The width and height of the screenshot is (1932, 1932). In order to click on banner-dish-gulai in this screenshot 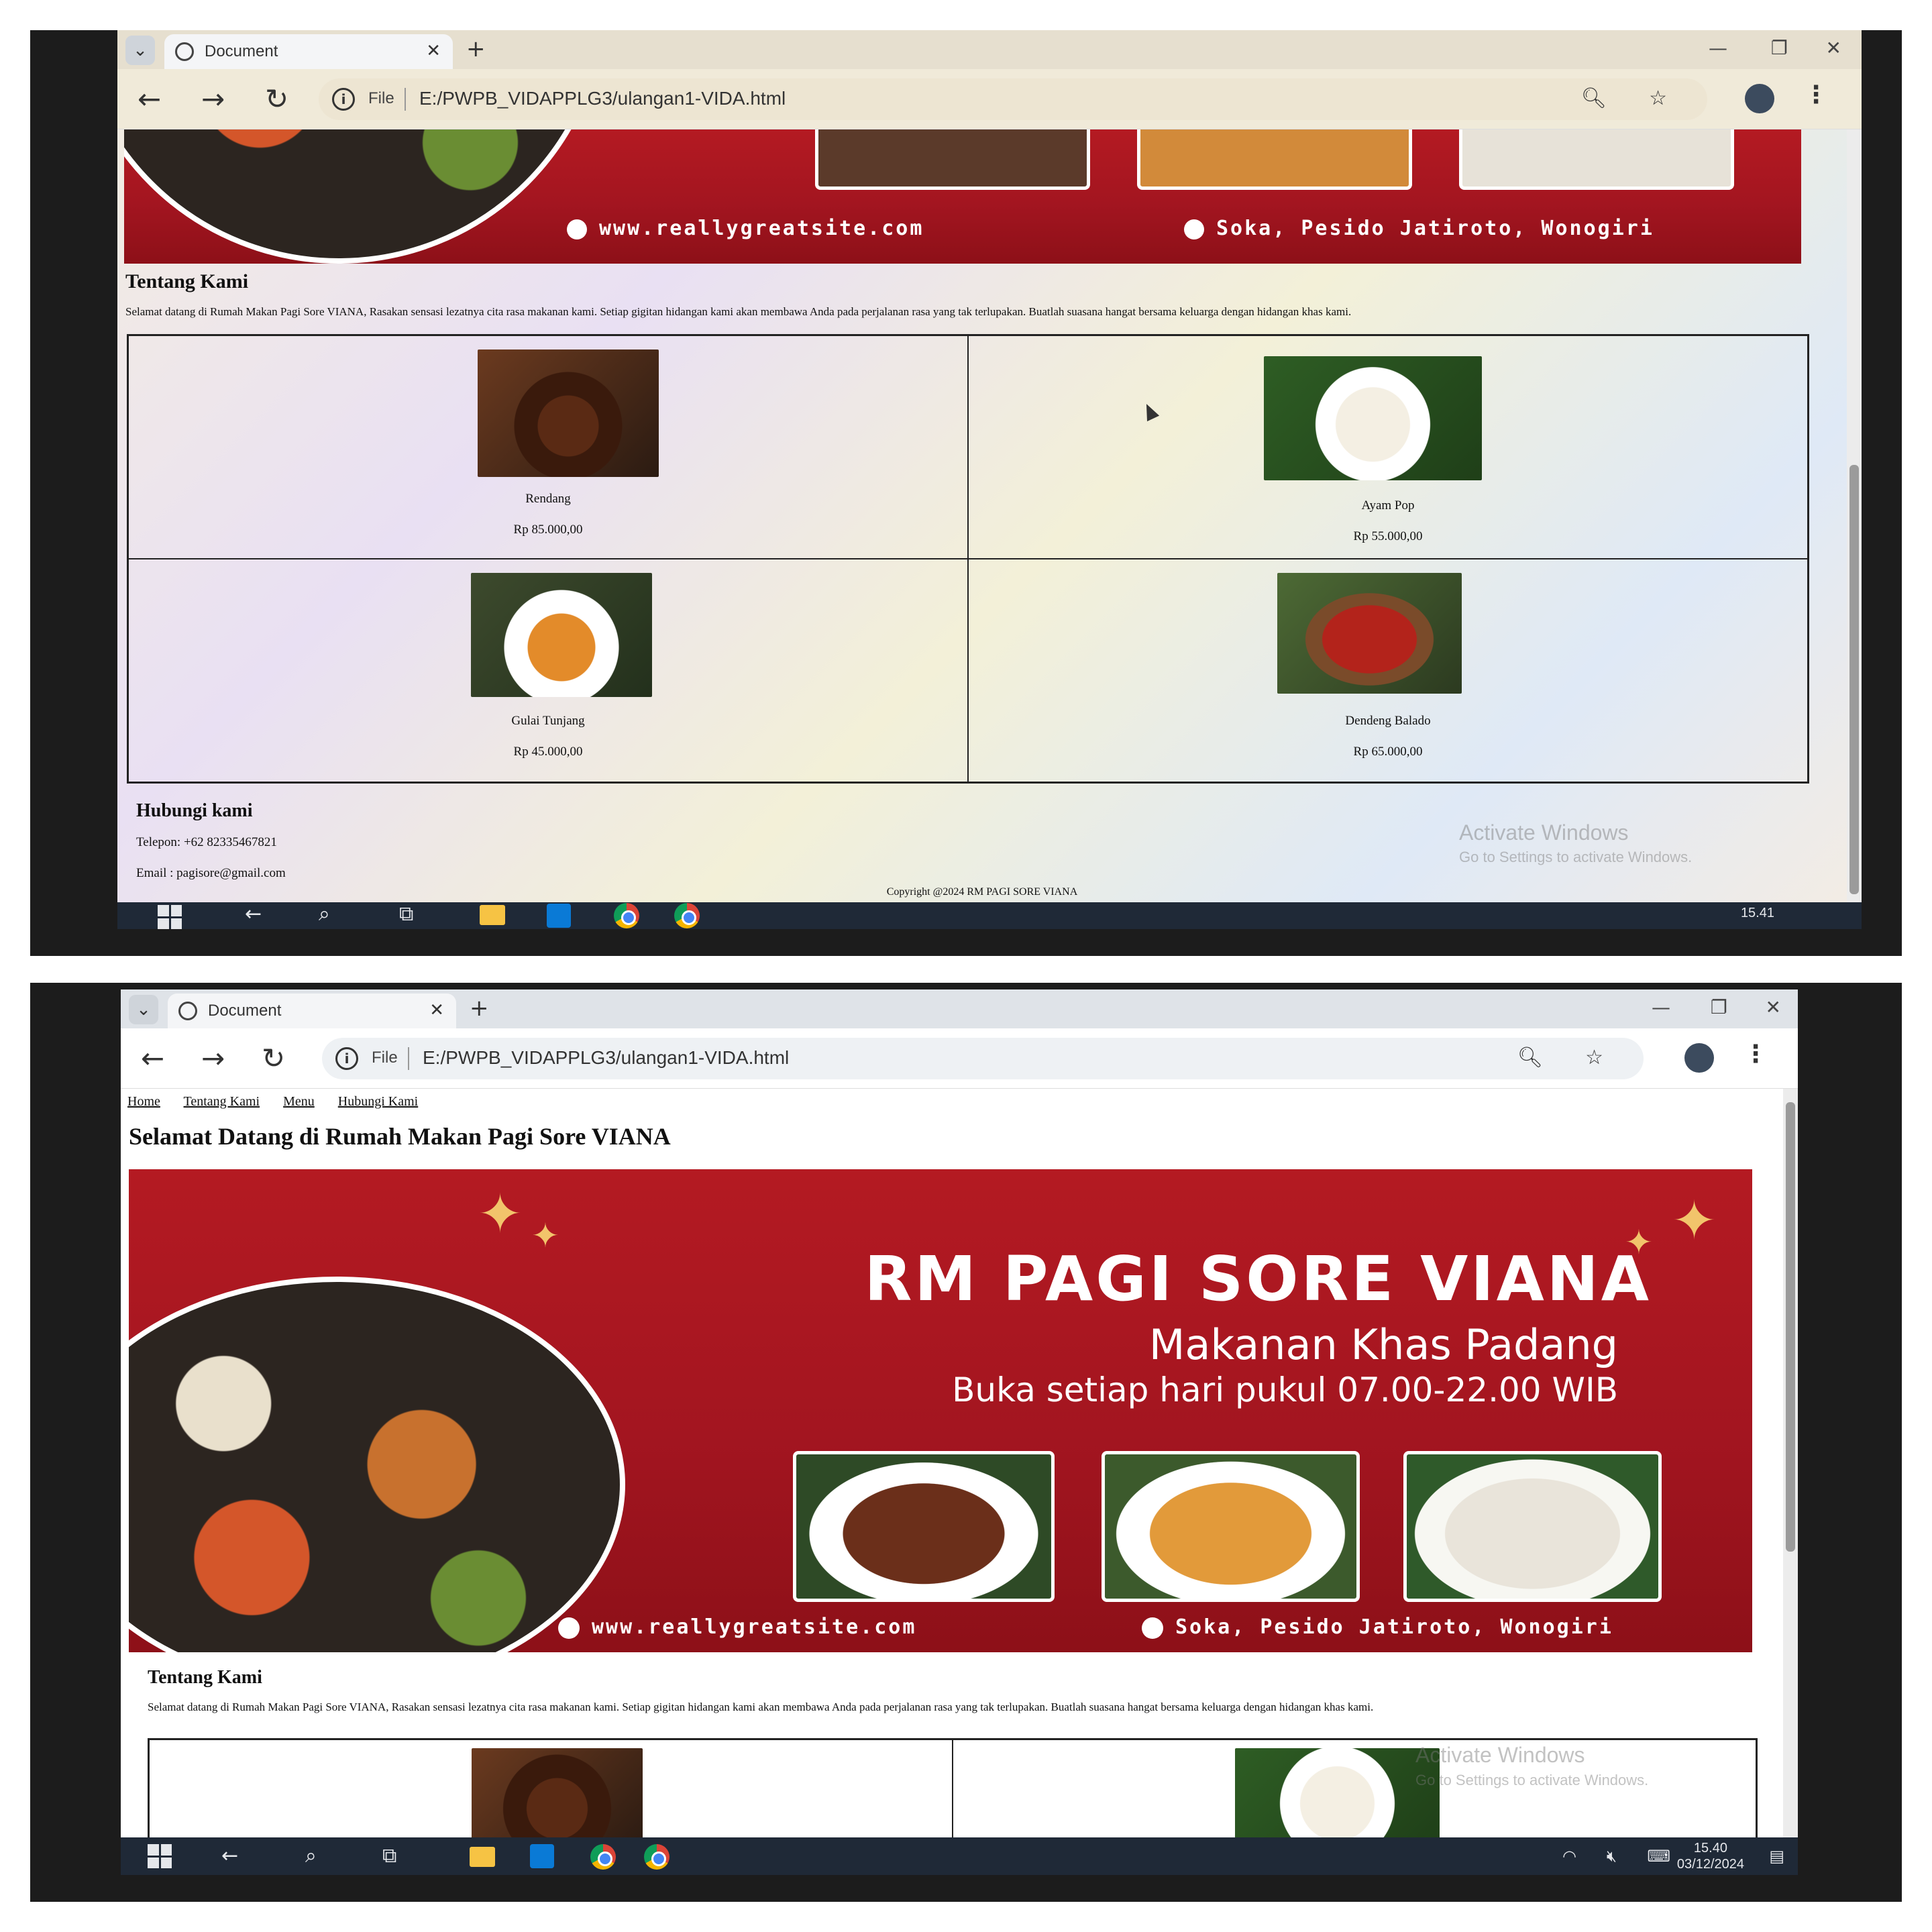, I will do `click(1274, 159)`.